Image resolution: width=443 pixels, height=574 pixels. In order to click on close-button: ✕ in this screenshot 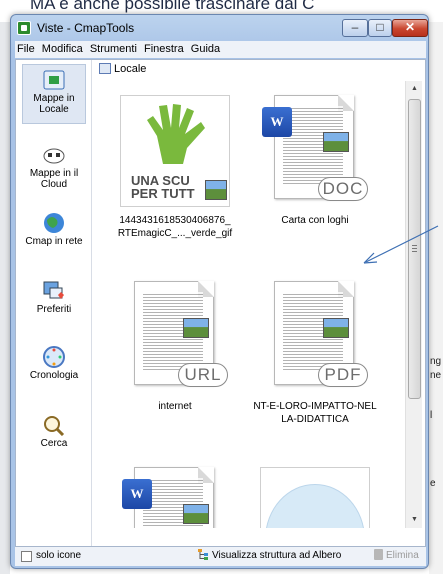, I will do `click(410, 28)`.